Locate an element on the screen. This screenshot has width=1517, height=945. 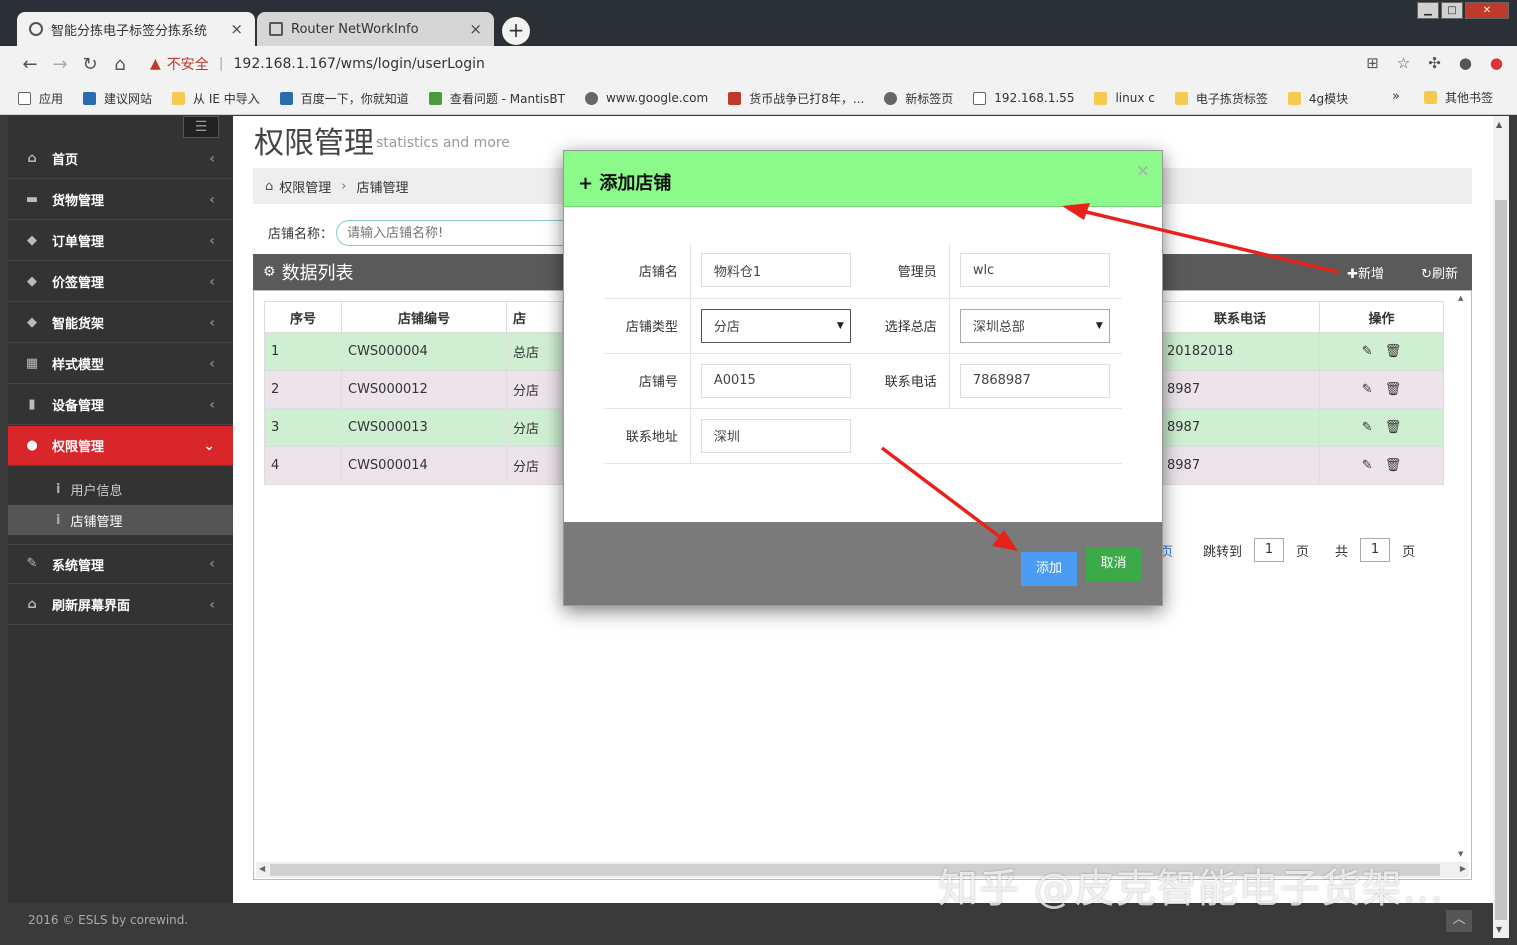
shop-no-input: A0015 is located at coordinates (775, 380).